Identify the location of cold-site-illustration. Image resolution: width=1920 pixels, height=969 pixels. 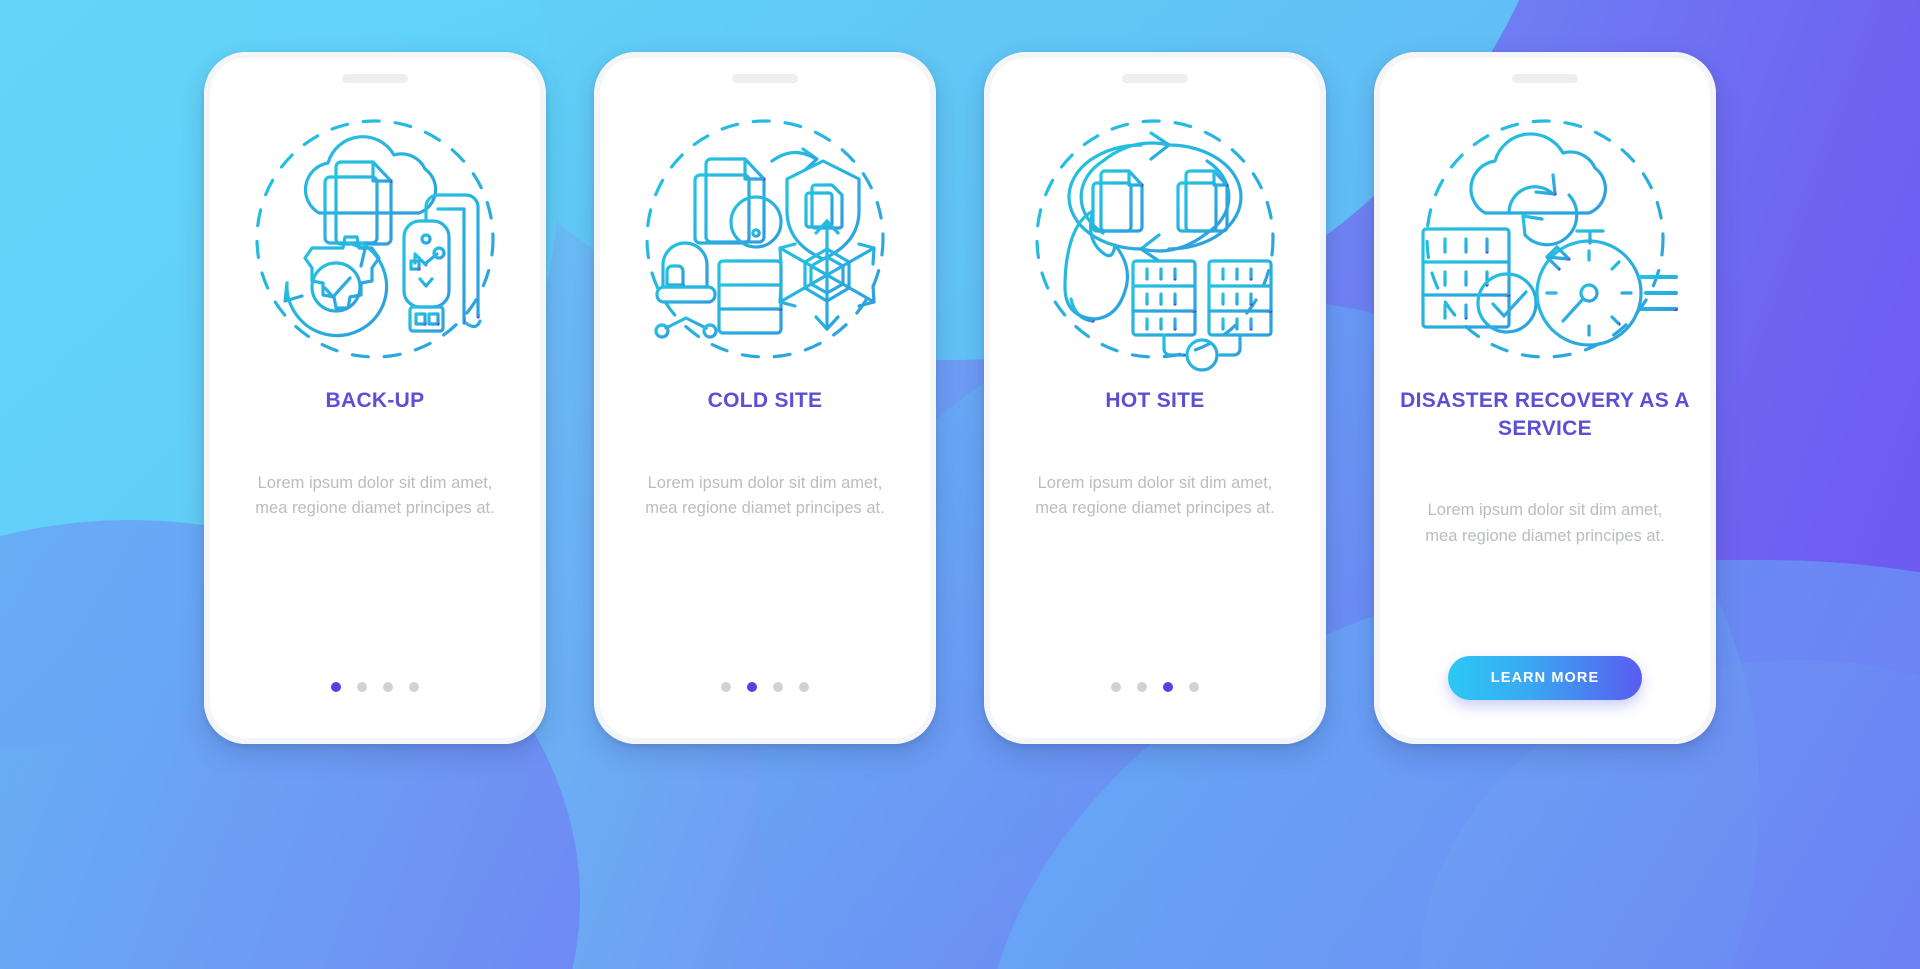
(765, 239).